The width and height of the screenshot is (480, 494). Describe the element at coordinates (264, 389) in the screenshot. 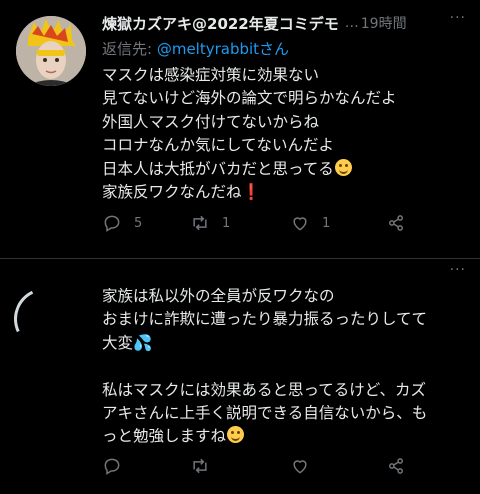

I see `tweet-text-line: 私はマスクには効果あると思ってるけど、カズ` at that location.